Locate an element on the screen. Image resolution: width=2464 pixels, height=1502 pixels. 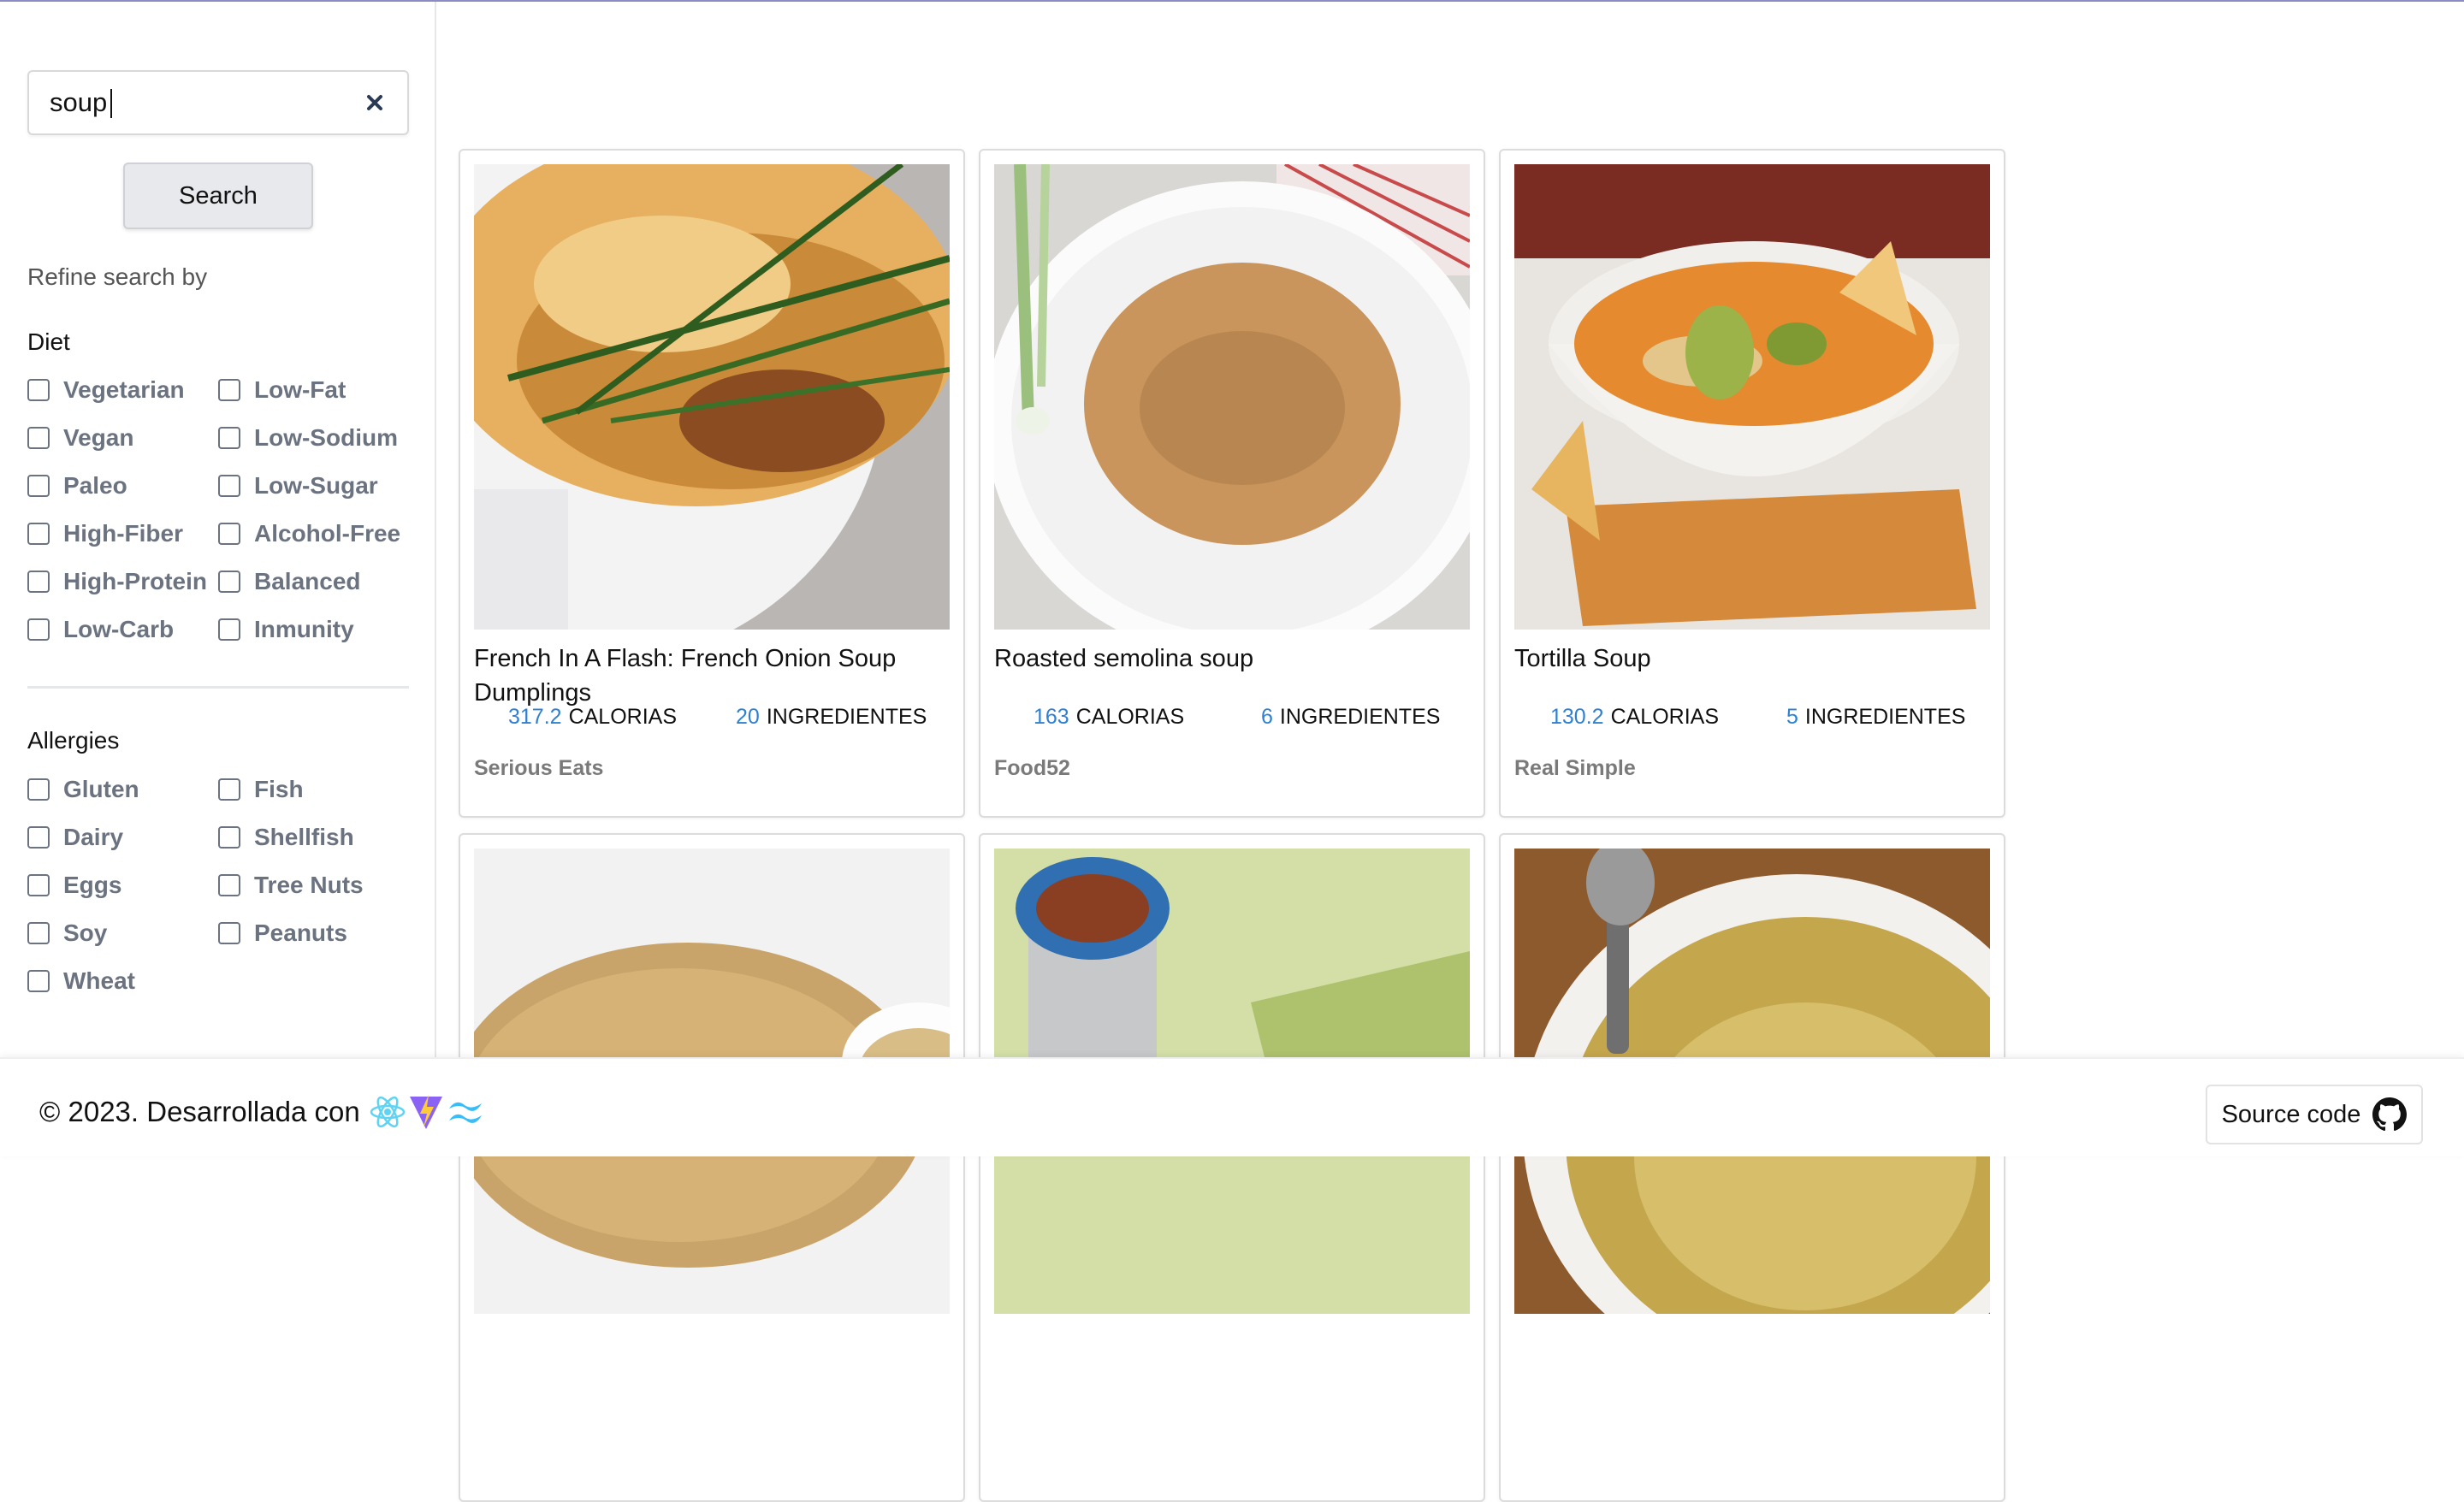
tech-icons is located at coordinates (428, 1112).